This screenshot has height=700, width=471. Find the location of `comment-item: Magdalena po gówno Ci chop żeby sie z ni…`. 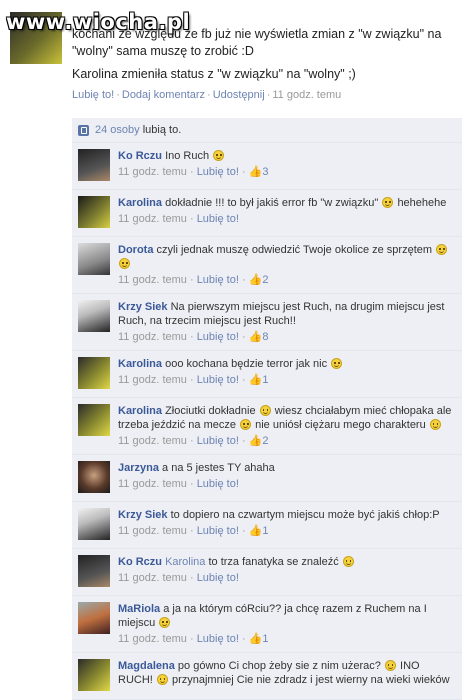

comment-item: Magdalena po gówno Ci chop żeby sie z ni… is located at coordinates (267, 676).